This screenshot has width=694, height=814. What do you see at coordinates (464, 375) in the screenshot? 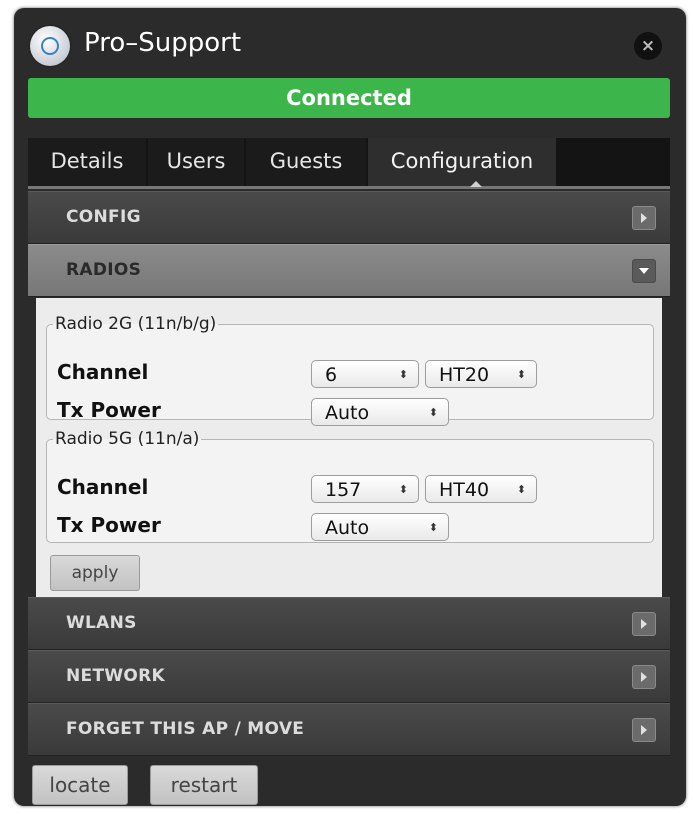
I see `width-value-2g: HT20` at bounding box center [464, 375].